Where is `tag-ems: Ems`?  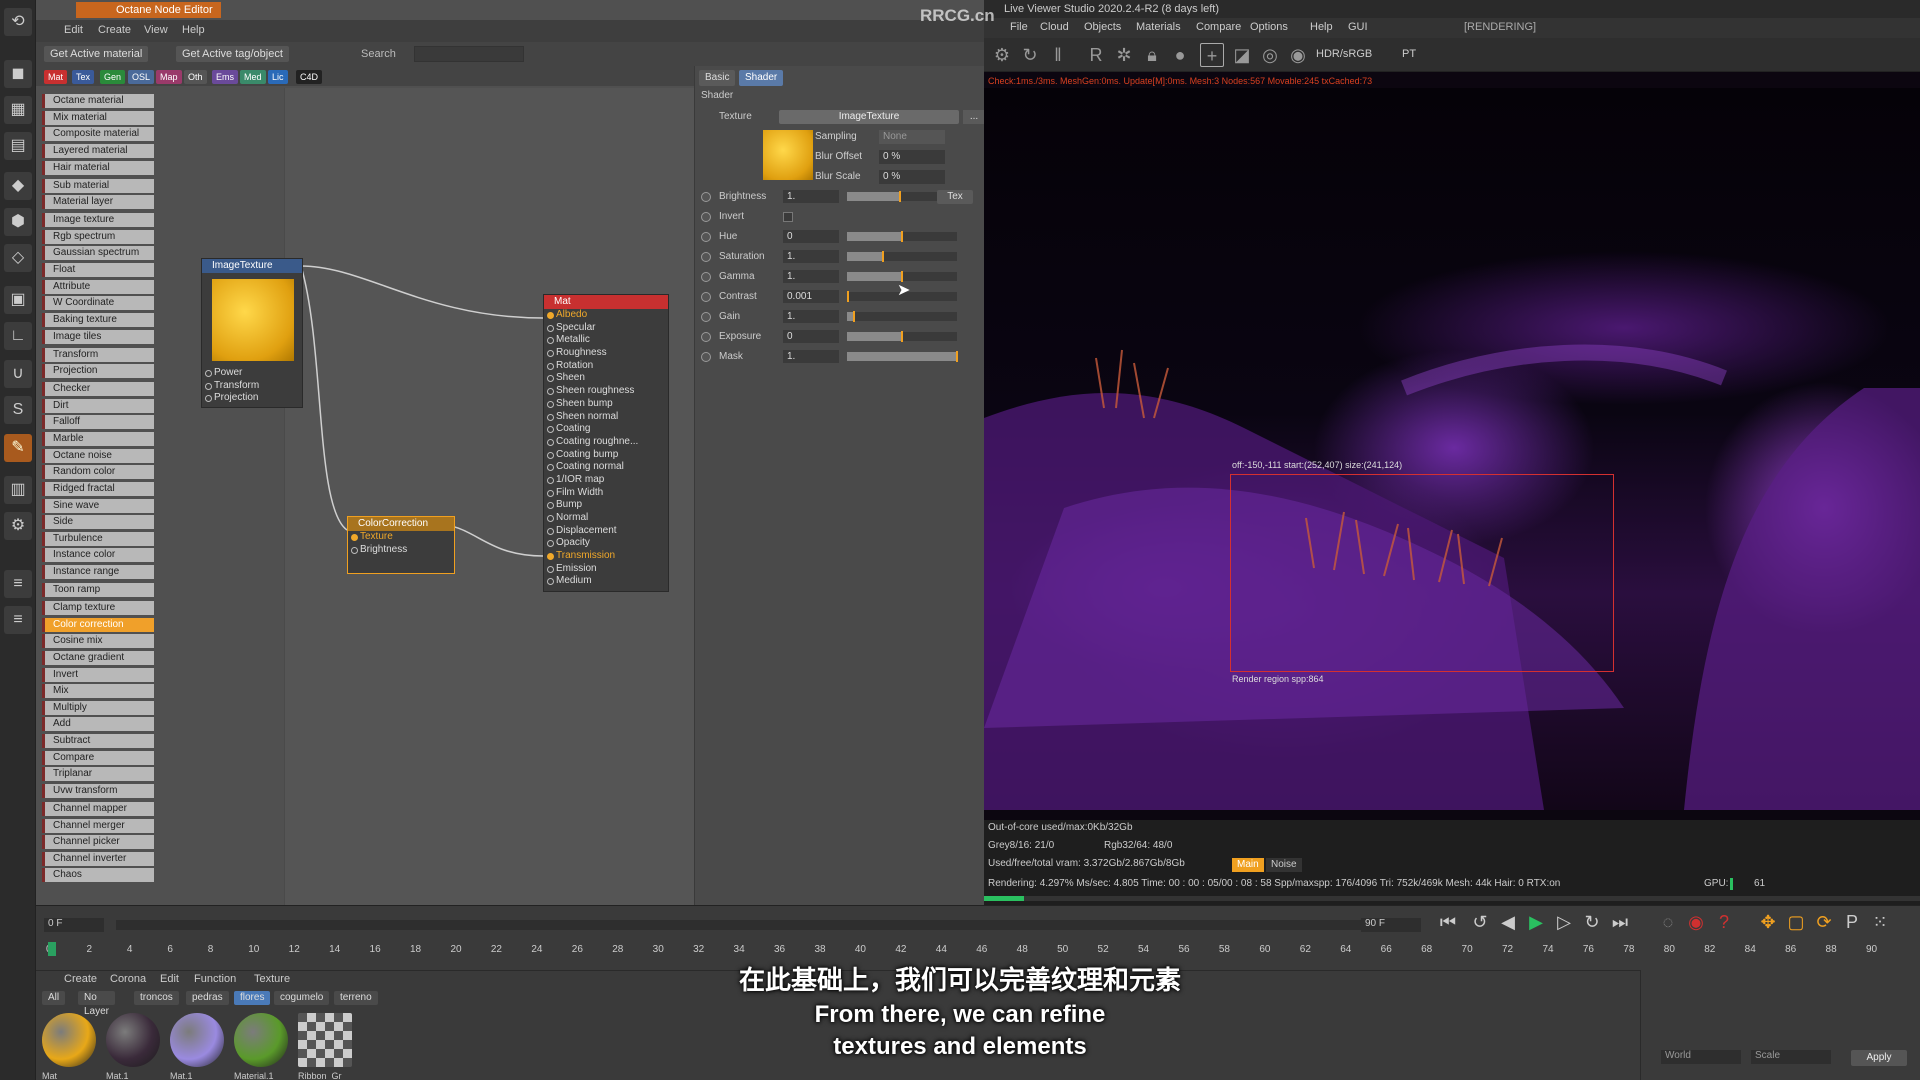
tag-ems: Ems is located at coordinates (225, 77).